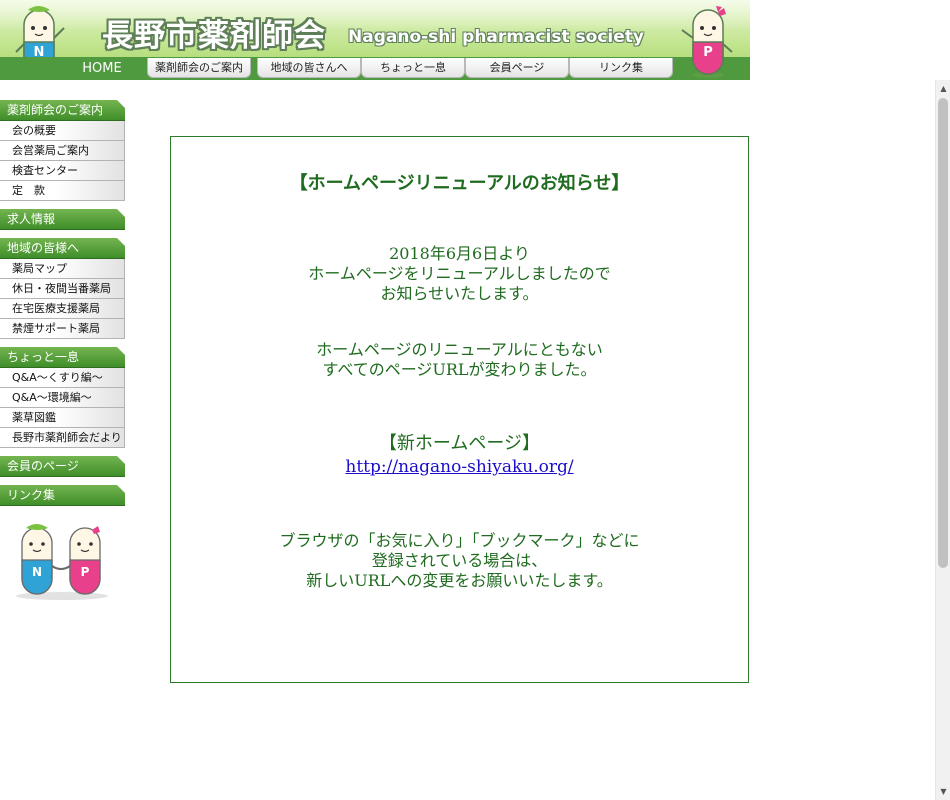  Describe the element at coordinates (62, 418) in the screenshot. I see `sidebar-item-herb-guide: 薬草図鑑` at that location.